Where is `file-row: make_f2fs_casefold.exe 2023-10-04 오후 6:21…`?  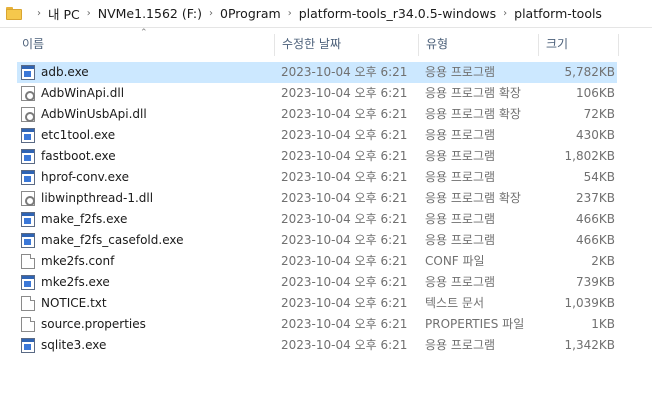
file-row: make_f2fs_casefold.exe 2023-10-04 오후 6:21… is located at coordinates (317, 240).